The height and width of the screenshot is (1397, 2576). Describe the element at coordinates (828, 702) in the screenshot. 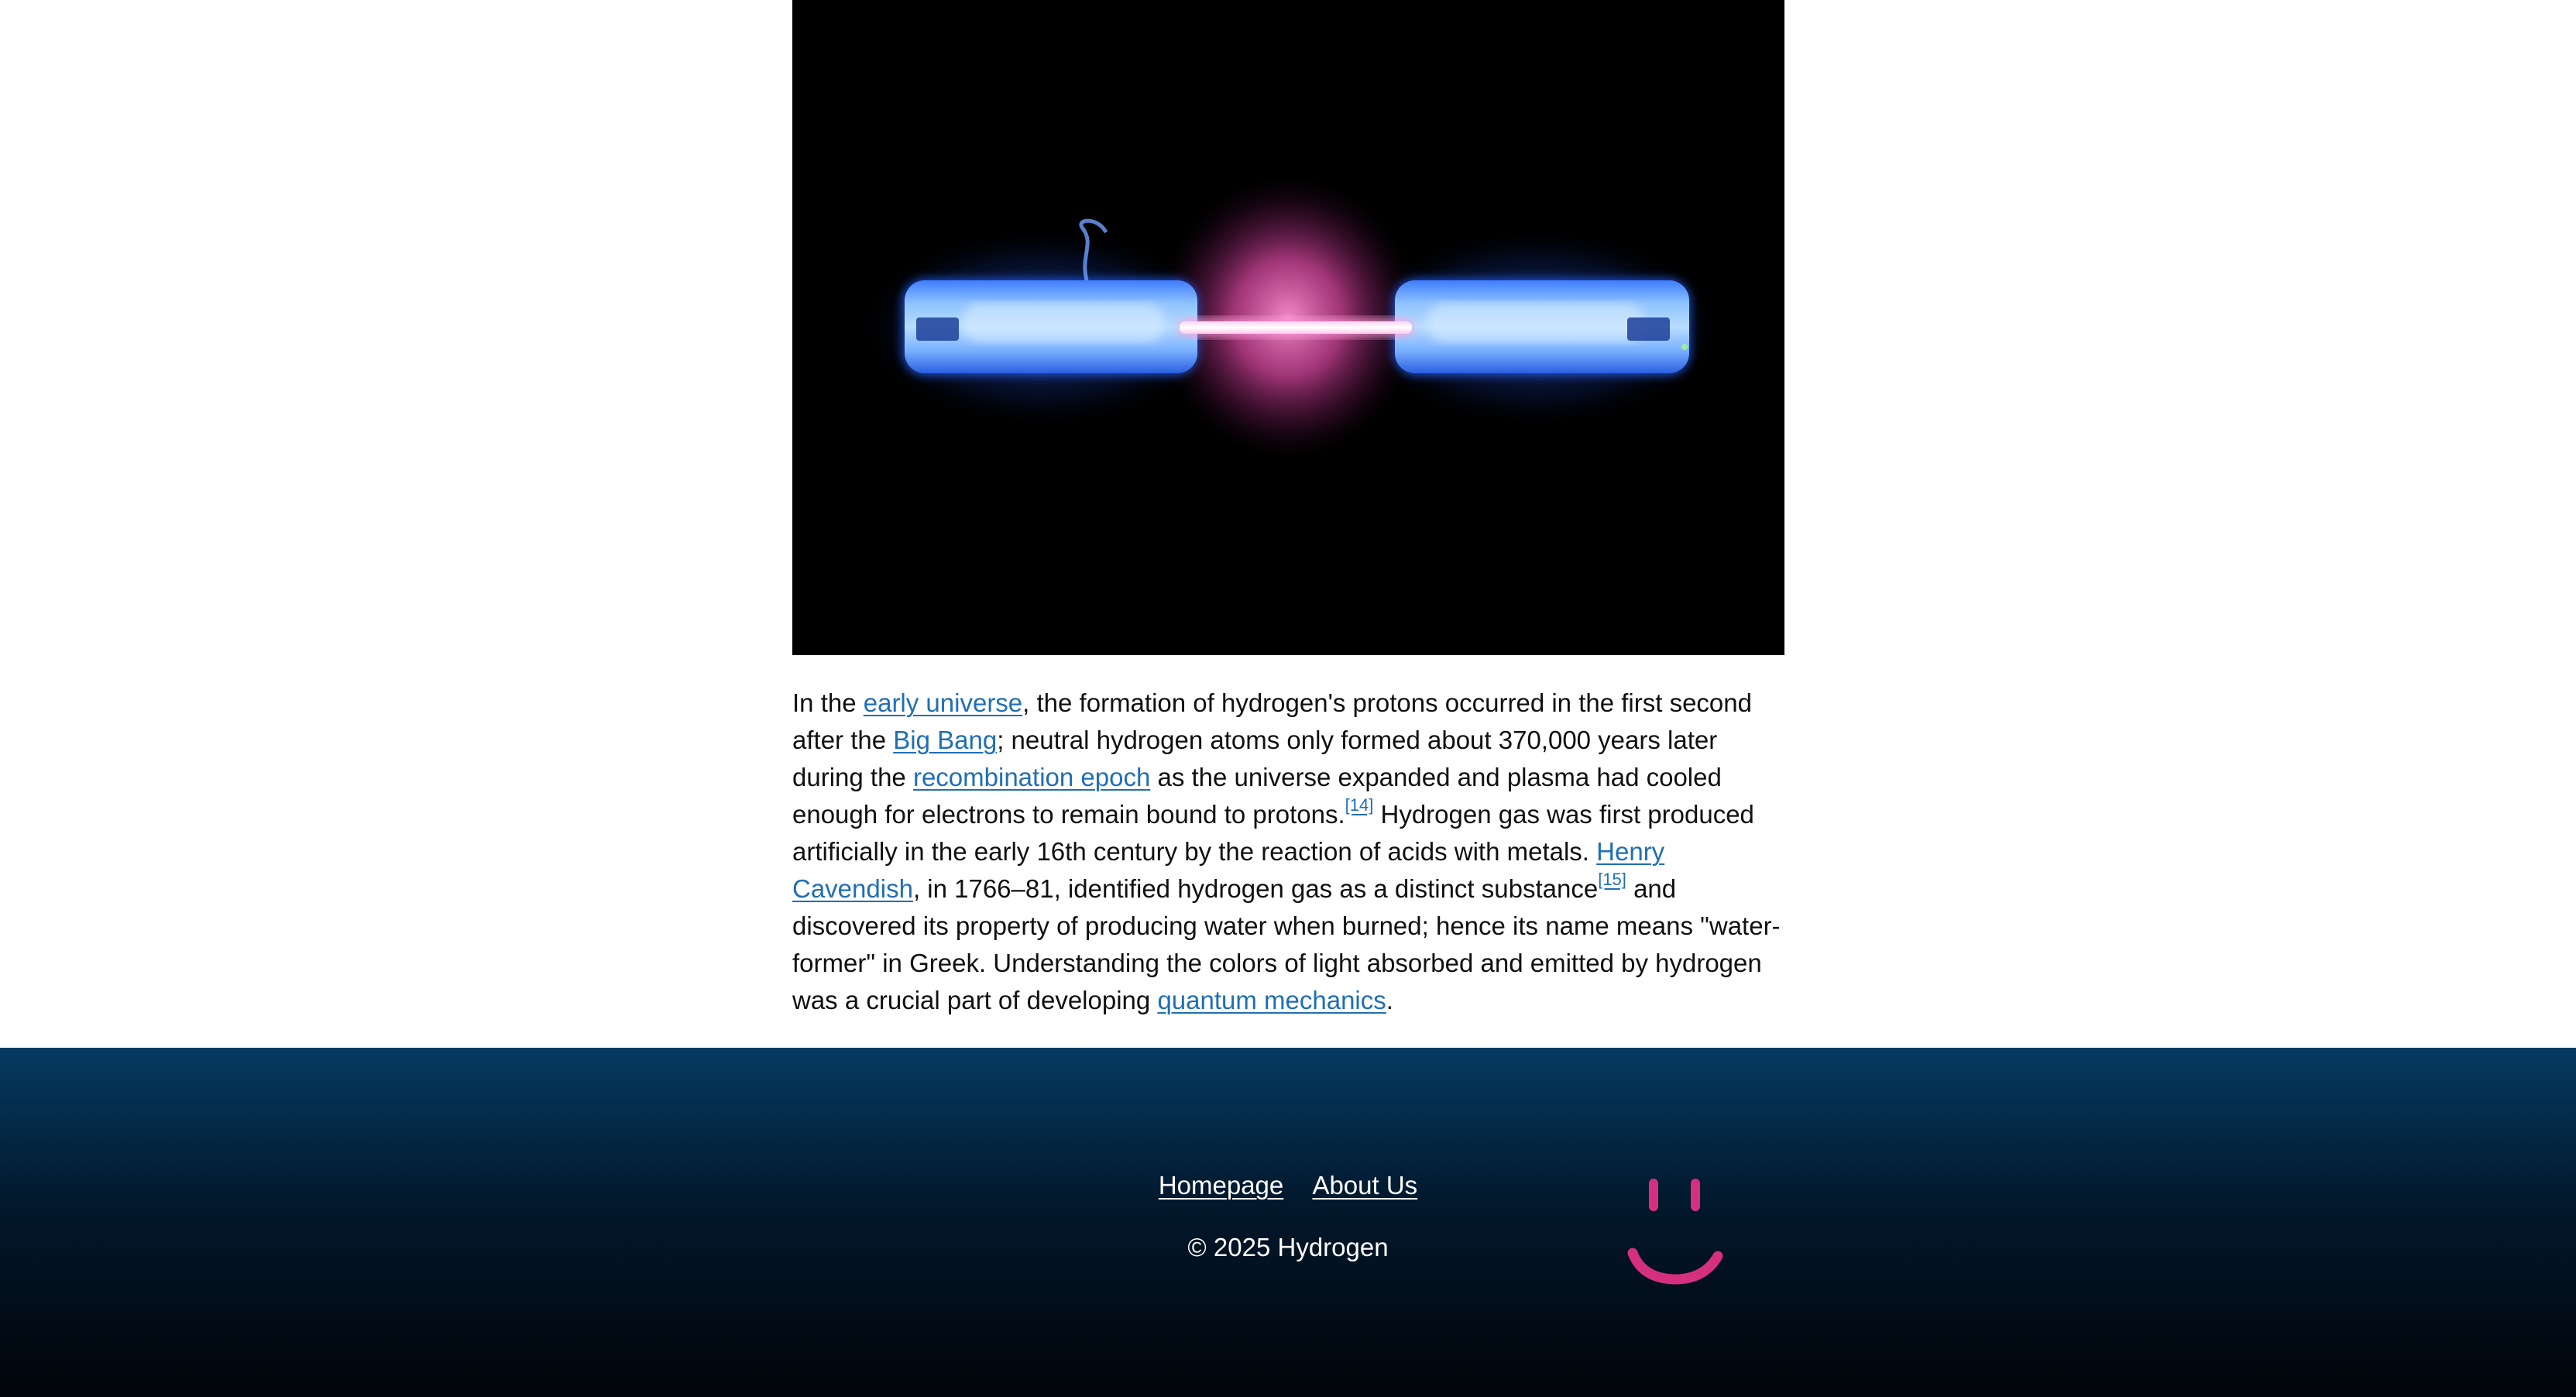

I see `article-text: In the` at that location.